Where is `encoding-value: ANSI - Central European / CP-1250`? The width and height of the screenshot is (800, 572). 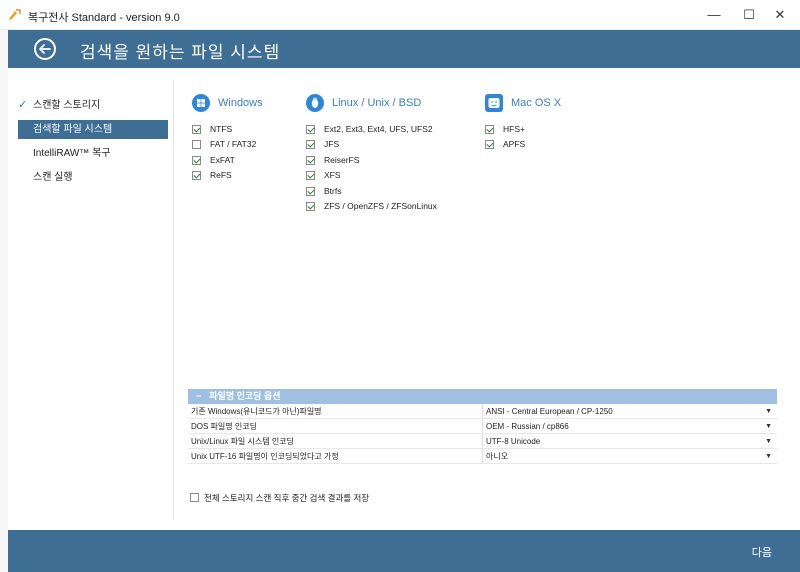 encoding-value: ANSI - Central European / CP-1250 is located at coordinates (549, 411).